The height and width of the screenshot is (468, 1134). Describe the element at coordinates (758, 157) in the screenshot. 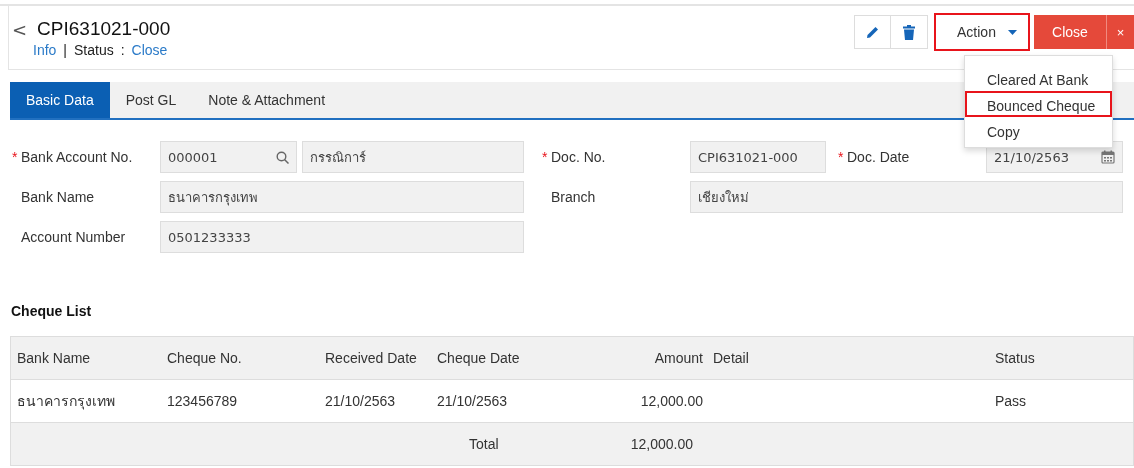

I see `doc-no-field: CPI631021-000` at that location.